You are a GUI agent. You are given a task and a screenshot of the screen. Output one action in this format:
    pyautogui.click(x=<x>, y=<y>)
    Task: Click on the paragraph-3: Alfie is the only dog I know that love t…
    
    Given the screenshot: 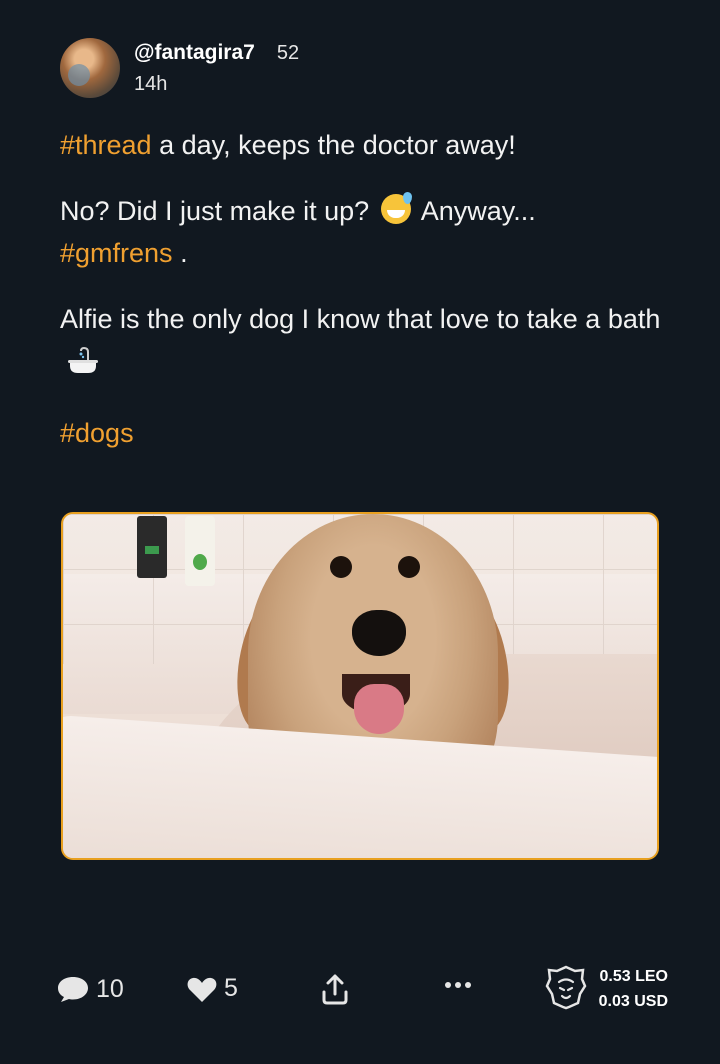 What is the action you would take?
    pyautogui.click(x=365, y=343)
    